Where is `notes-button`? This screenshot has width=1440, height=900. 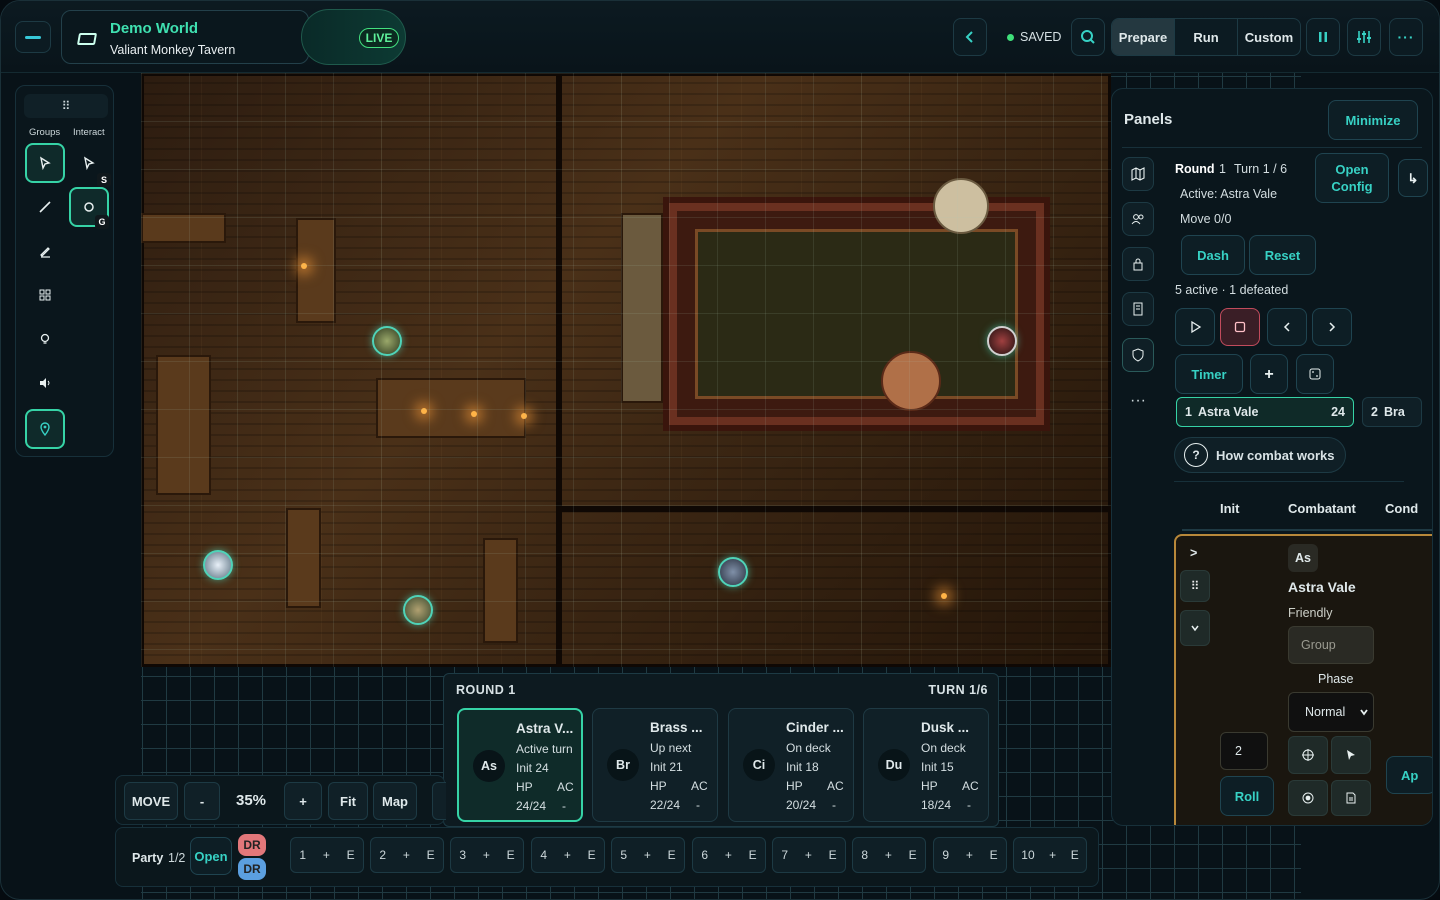 notes-button is located at coordinates (1351, 798).